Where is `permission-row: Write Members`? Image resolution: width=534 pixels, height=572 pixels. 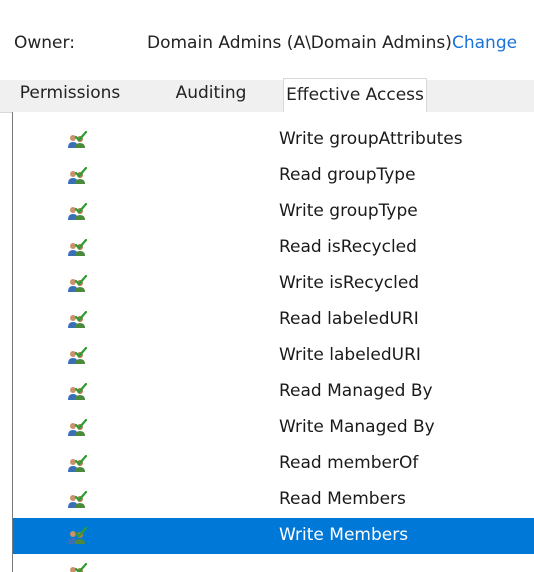 permission-row: Write Members is located at coordinates (273, 536).